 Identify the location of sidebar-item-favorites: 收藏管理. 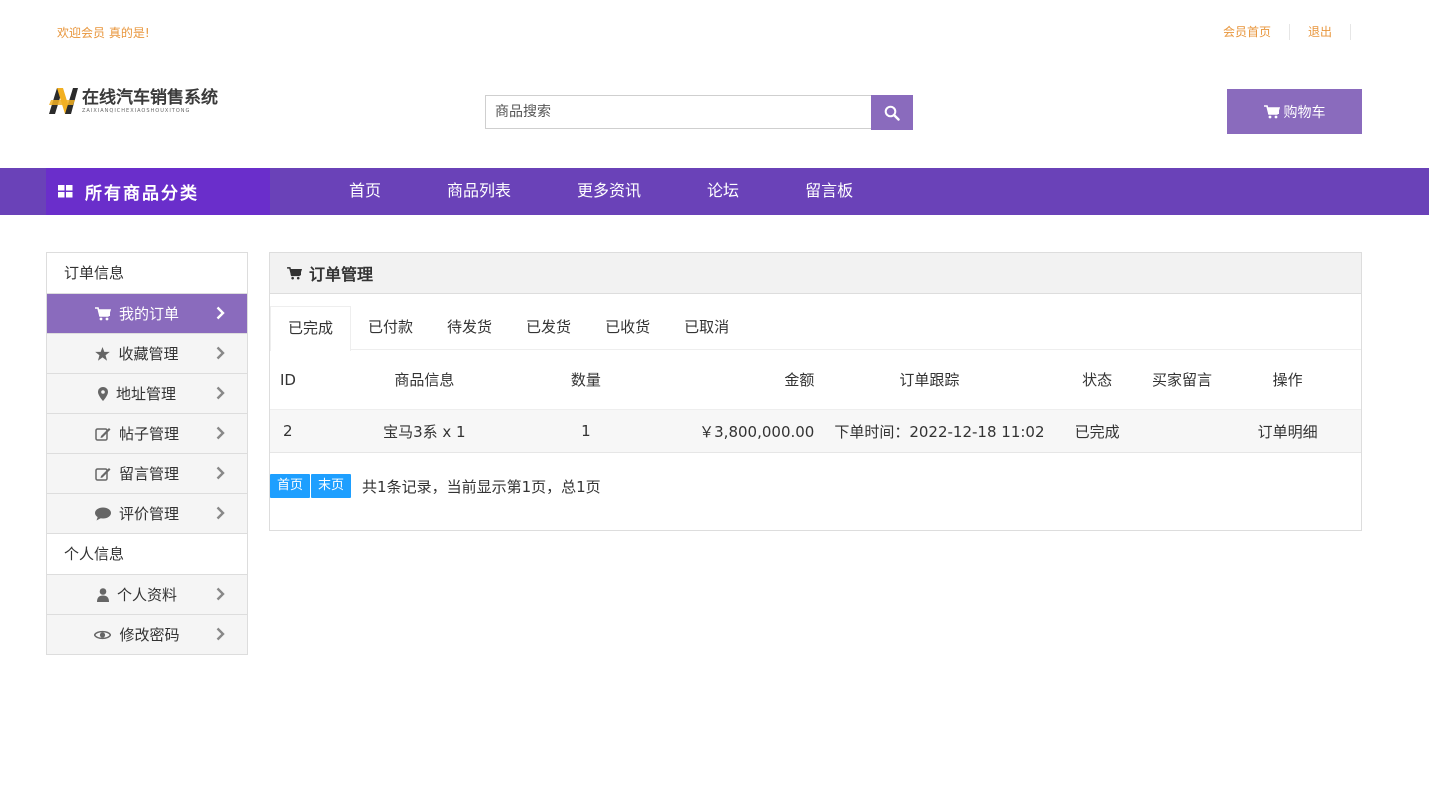
(147, 354).